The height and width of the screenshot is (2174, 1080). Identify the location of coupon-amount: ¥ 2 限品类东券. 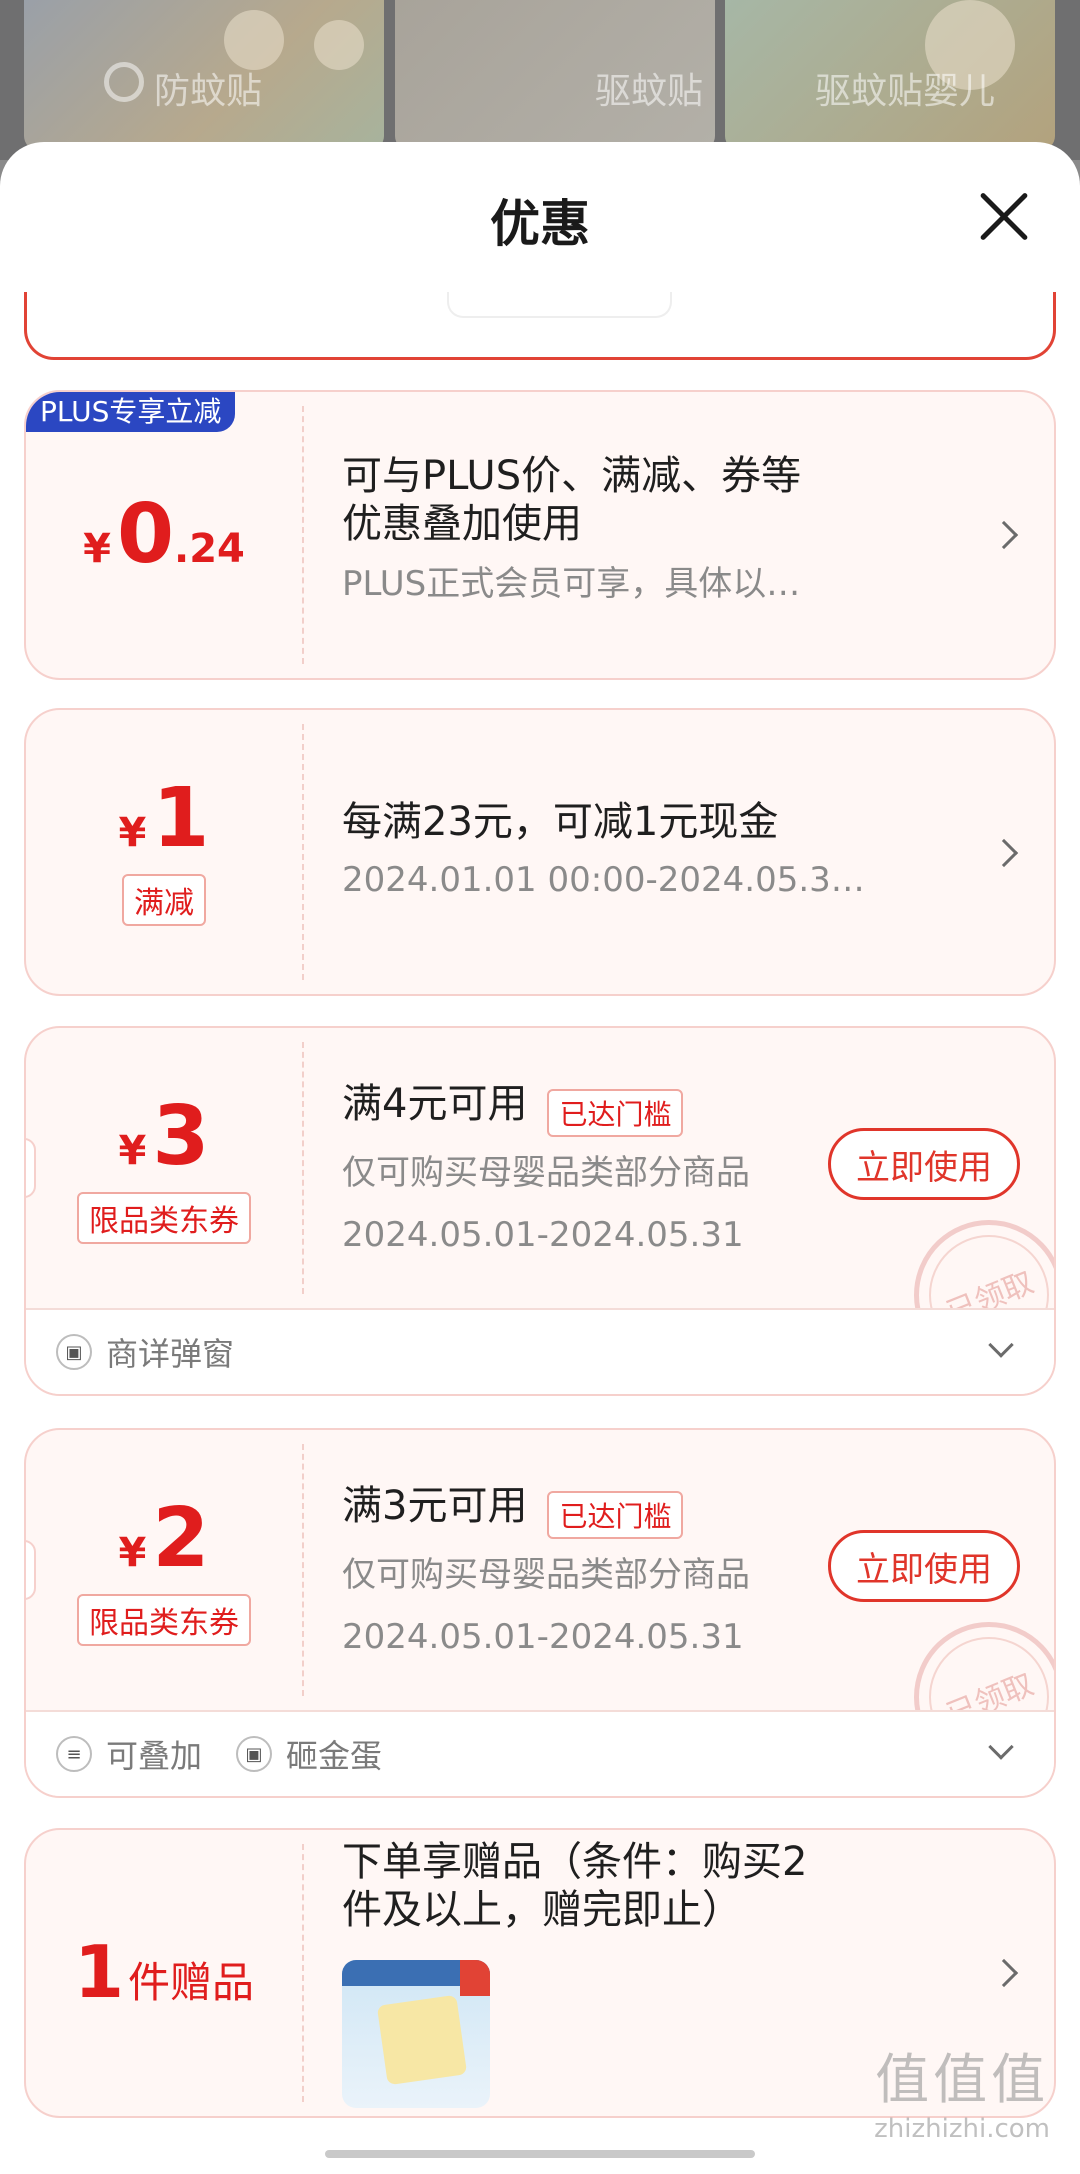
(164, 1572).